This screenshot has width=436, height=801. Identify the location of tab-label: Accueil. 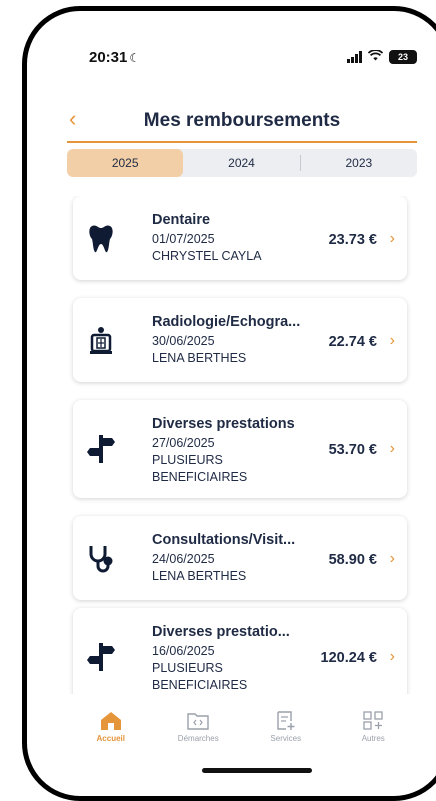
(110, 738).